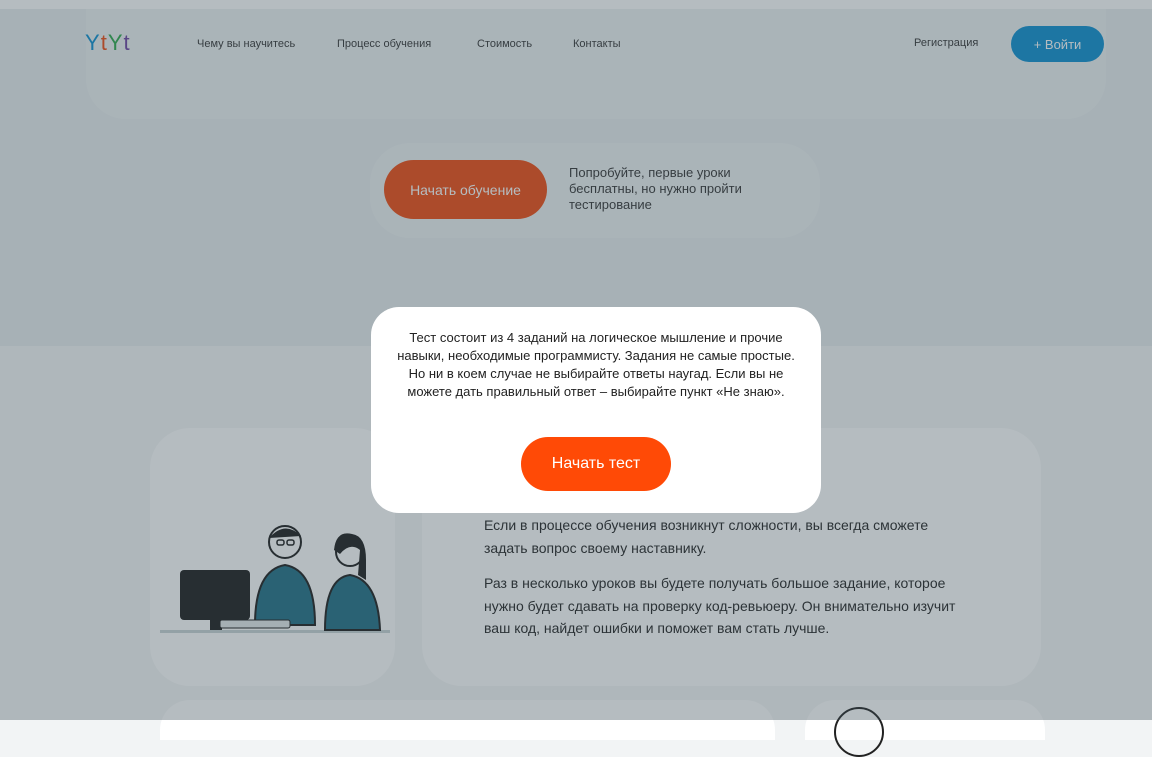 The height and width of the screenshot is (757, 1152). What do you see at coordinates (596, 464) in the screenshot?
I see `start-test-button: Начать тест` at bounding box center [596, 464].